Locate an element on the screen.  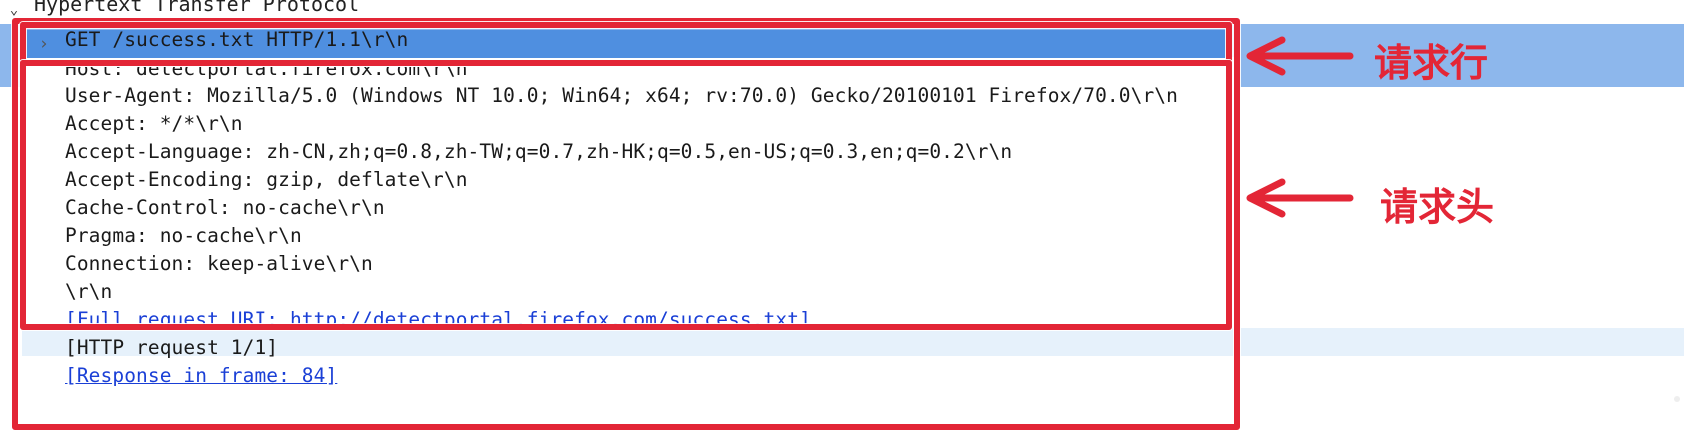
protocol-name: Hypertext Transfer Protocol is located at coordinates (197, 8).